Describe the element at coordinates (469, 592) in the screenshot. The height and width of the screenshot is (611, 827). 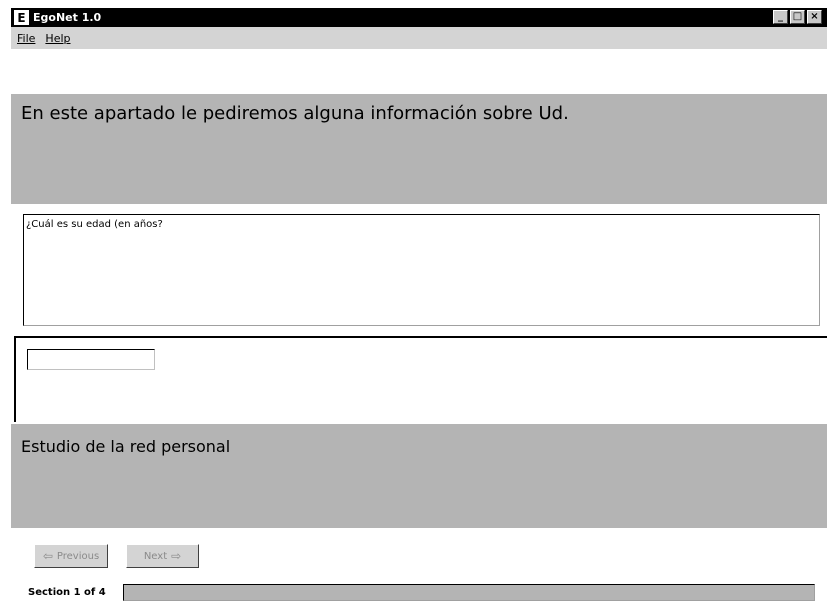
I see `section-progress-bar` at that location.